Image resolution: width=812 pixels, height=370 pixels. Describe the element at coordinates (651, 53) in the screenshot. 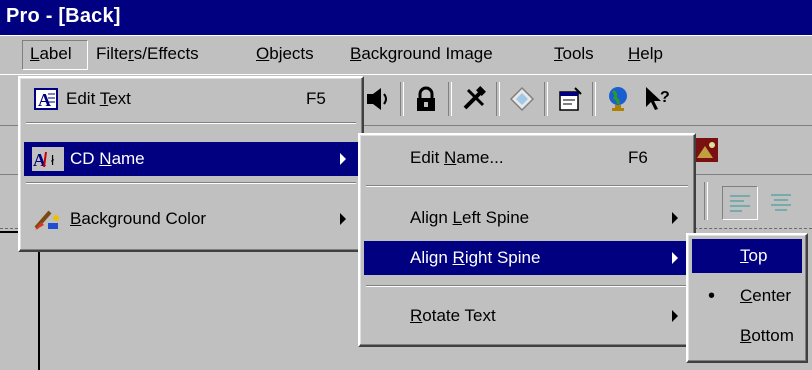

I see `menu-text: elp` at that location.